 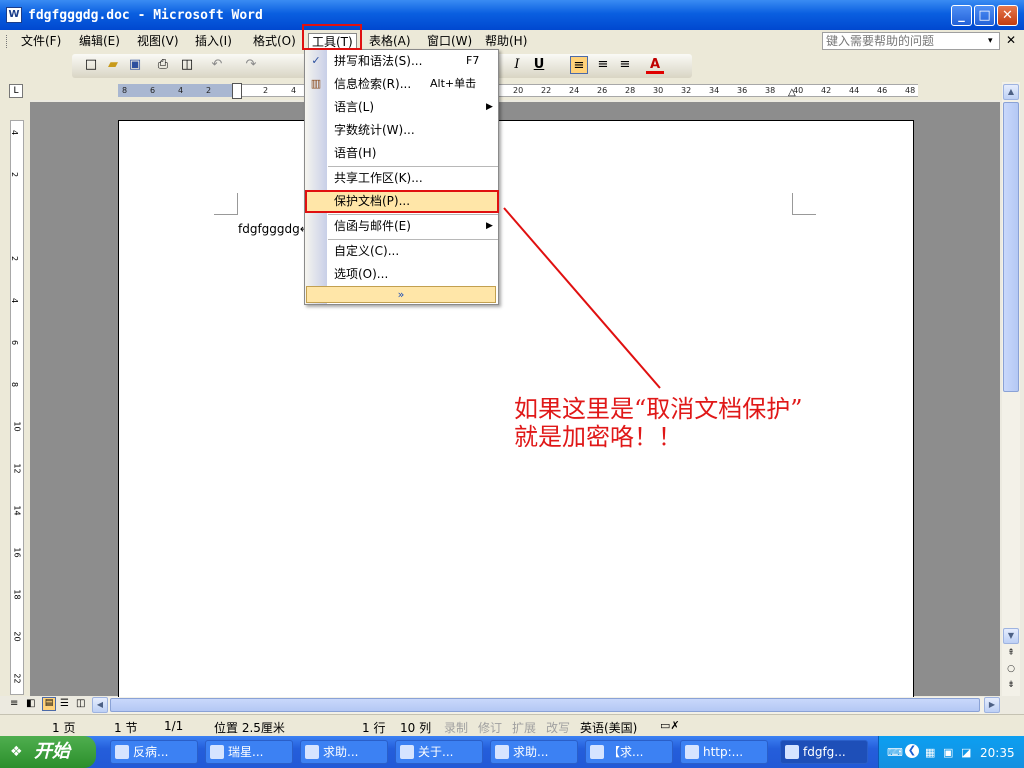 What do you see at coordinates (625, 65) in the screenshot?
I see `align-right-icon: ≡` at bounding box center [625, 65].